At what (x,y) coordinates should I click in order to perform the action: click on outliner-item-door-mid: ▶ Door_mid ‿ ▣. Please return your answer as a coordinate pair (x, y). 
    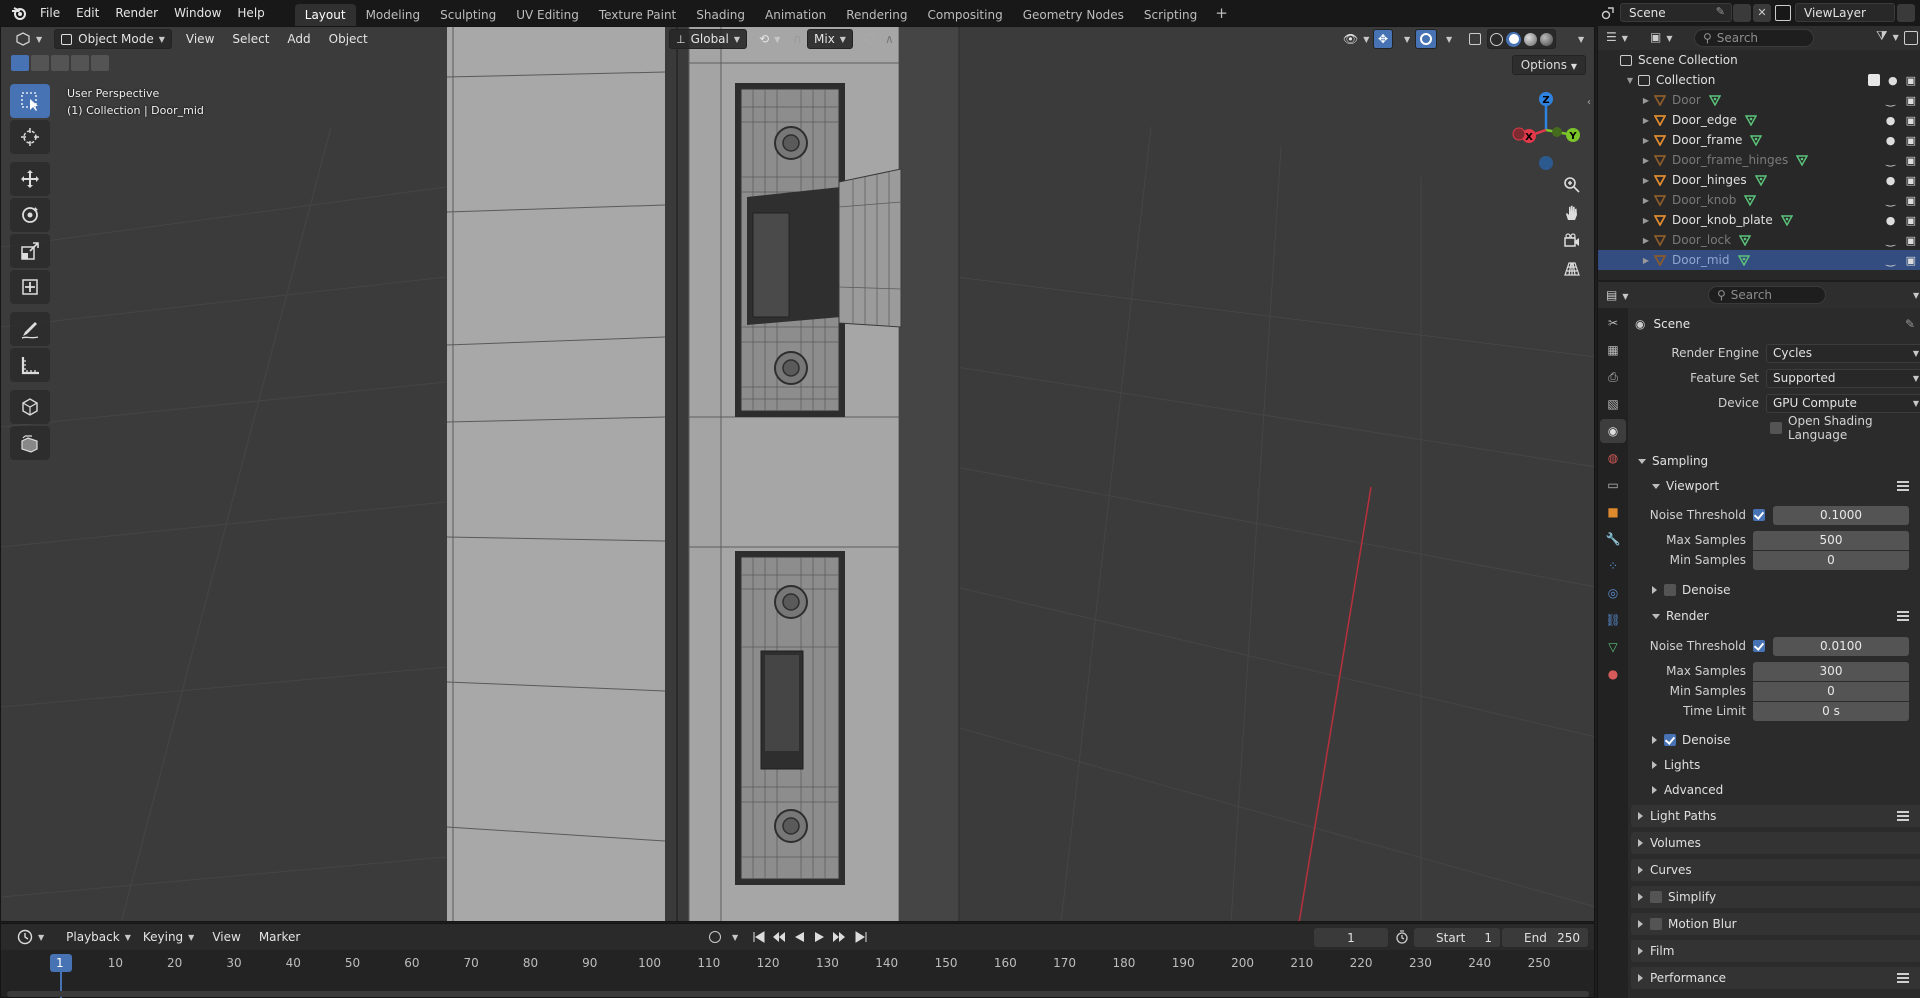
    Looking at the image, I should click on (1759, 260).